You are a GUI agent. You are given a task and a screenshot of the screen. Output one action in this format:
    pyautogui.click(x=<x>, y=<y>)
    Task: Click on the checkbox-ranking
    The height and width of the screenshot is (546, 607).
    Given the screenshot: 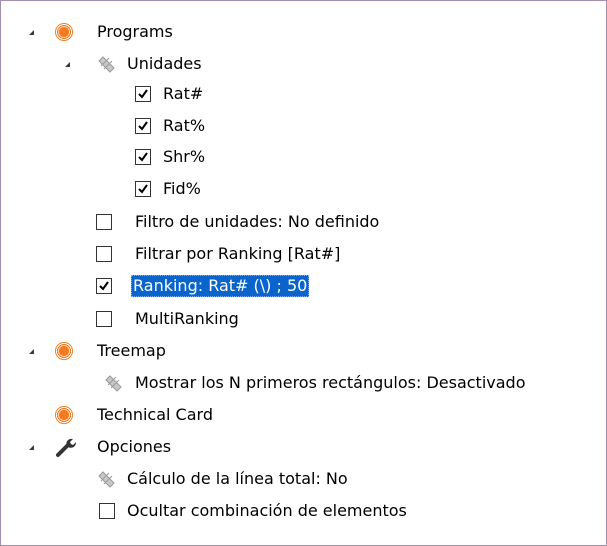 What is the action you would take?
    pyautogui.click(x=104, y=286)
    